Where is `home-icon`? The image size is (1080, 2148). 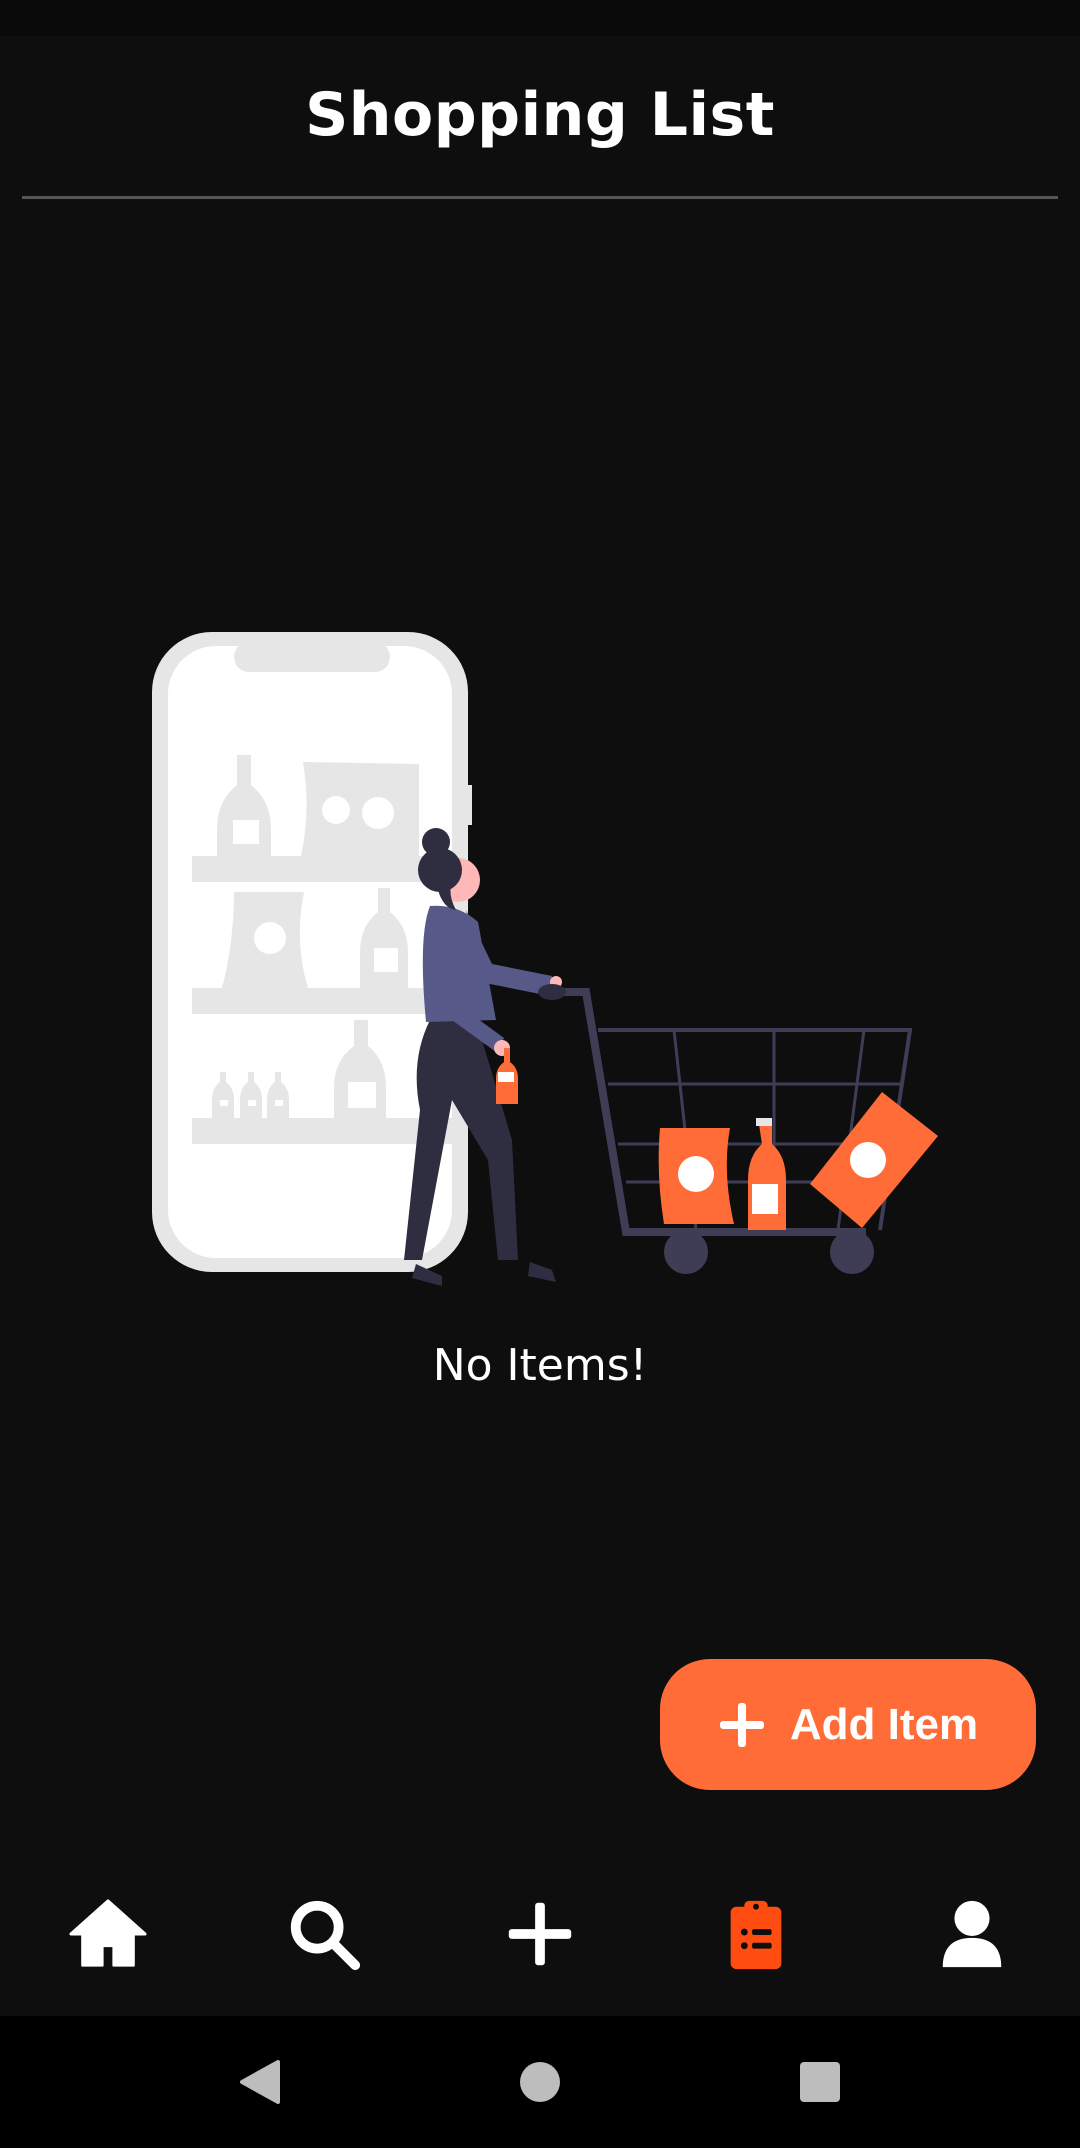 home-icon is located at coordinates (108, 1933).